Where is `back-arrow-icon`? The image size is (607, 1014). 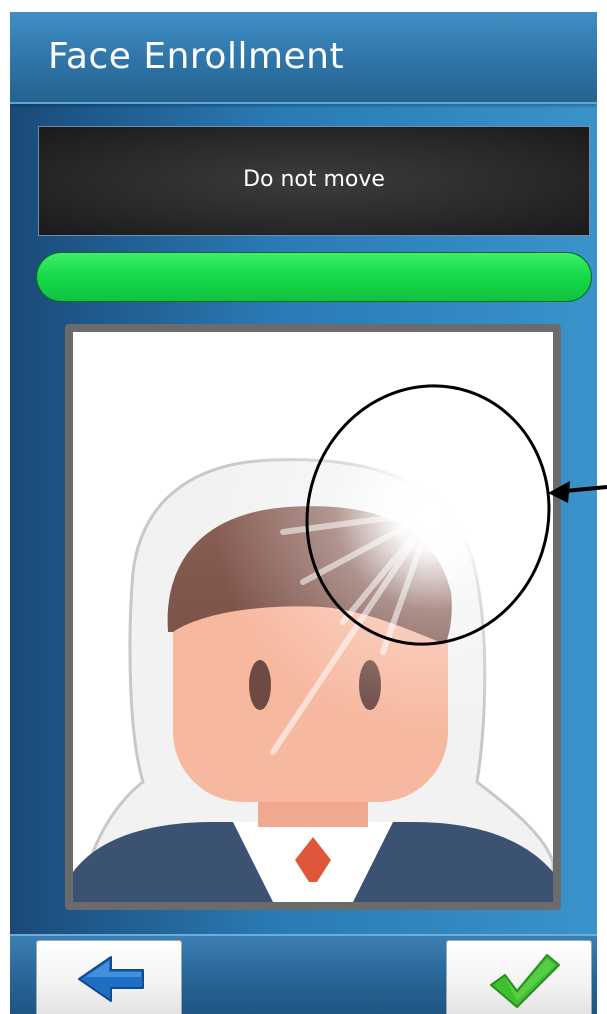
back-arrow-icon is located at coordinates (111, 979).